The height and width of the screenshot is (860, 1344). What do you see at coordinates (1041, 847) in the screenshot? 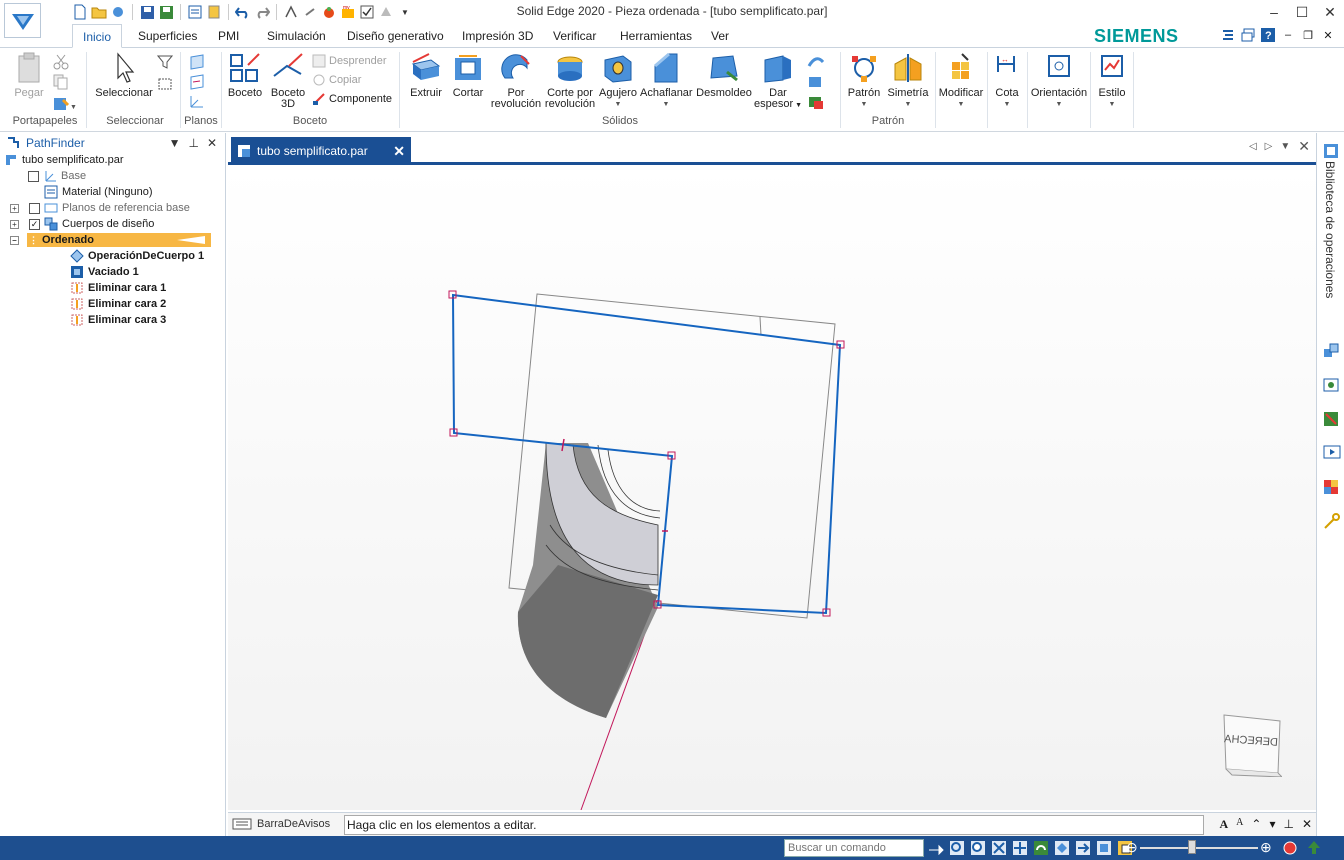
I see `rotate-icon` at bounding box center [1041, 847].